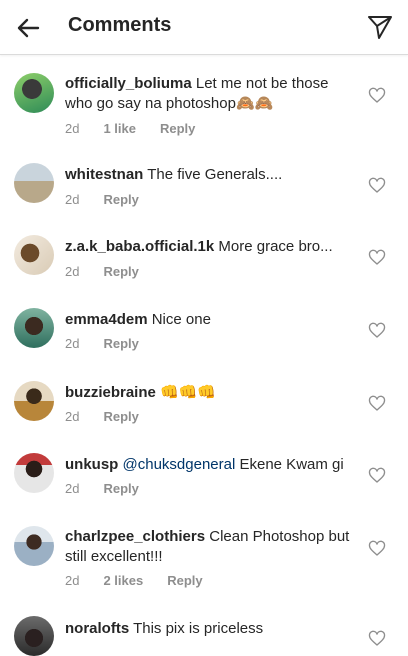  What do you see at coordinates (380, 27) in the screenshot?
I see `direct-message-icon` at bounding box center [380, 27].